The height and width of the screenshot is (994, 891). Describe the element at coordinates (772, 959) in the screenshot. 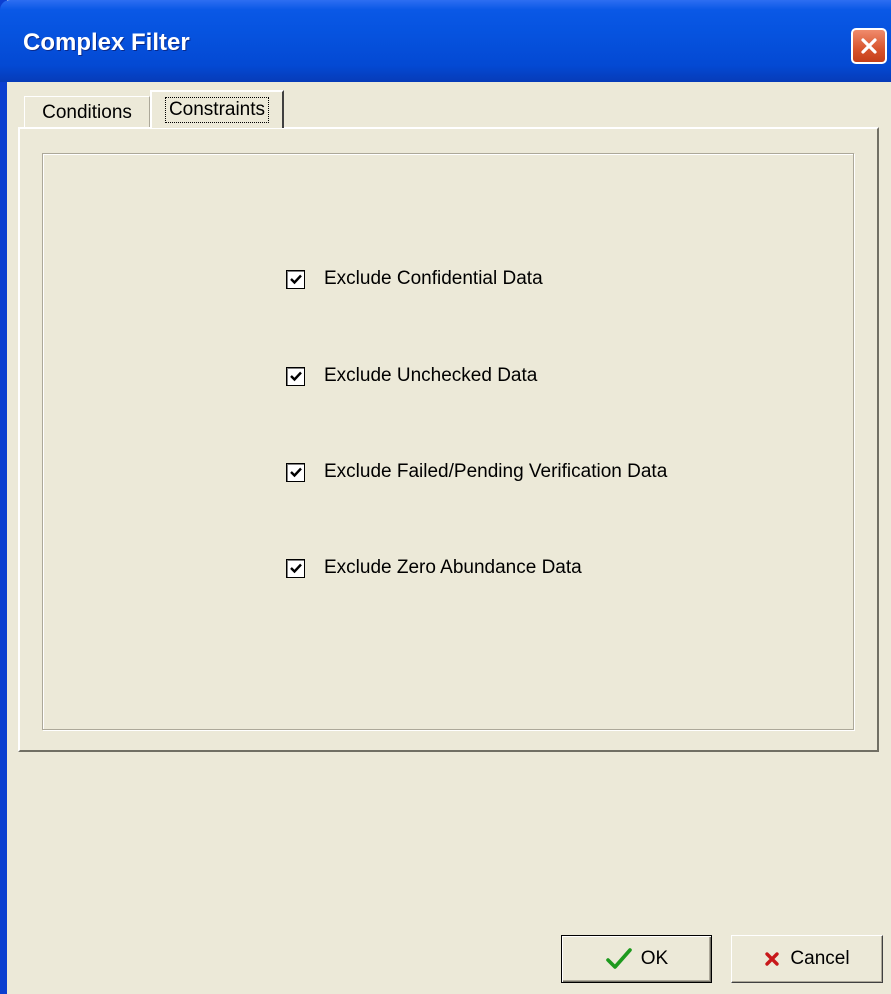

I see `cross-icon` at that location.